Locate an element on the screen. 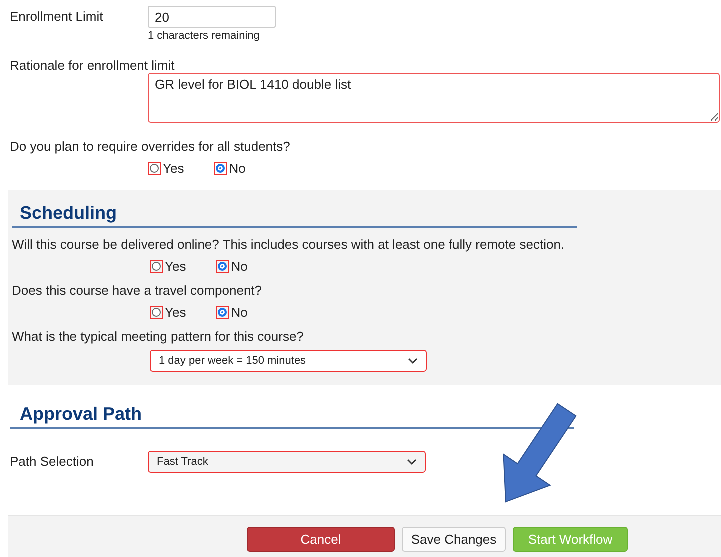 The image size is (721, 557). path-selection-dropdown: Fast Track is located at coordinates (287, 462).